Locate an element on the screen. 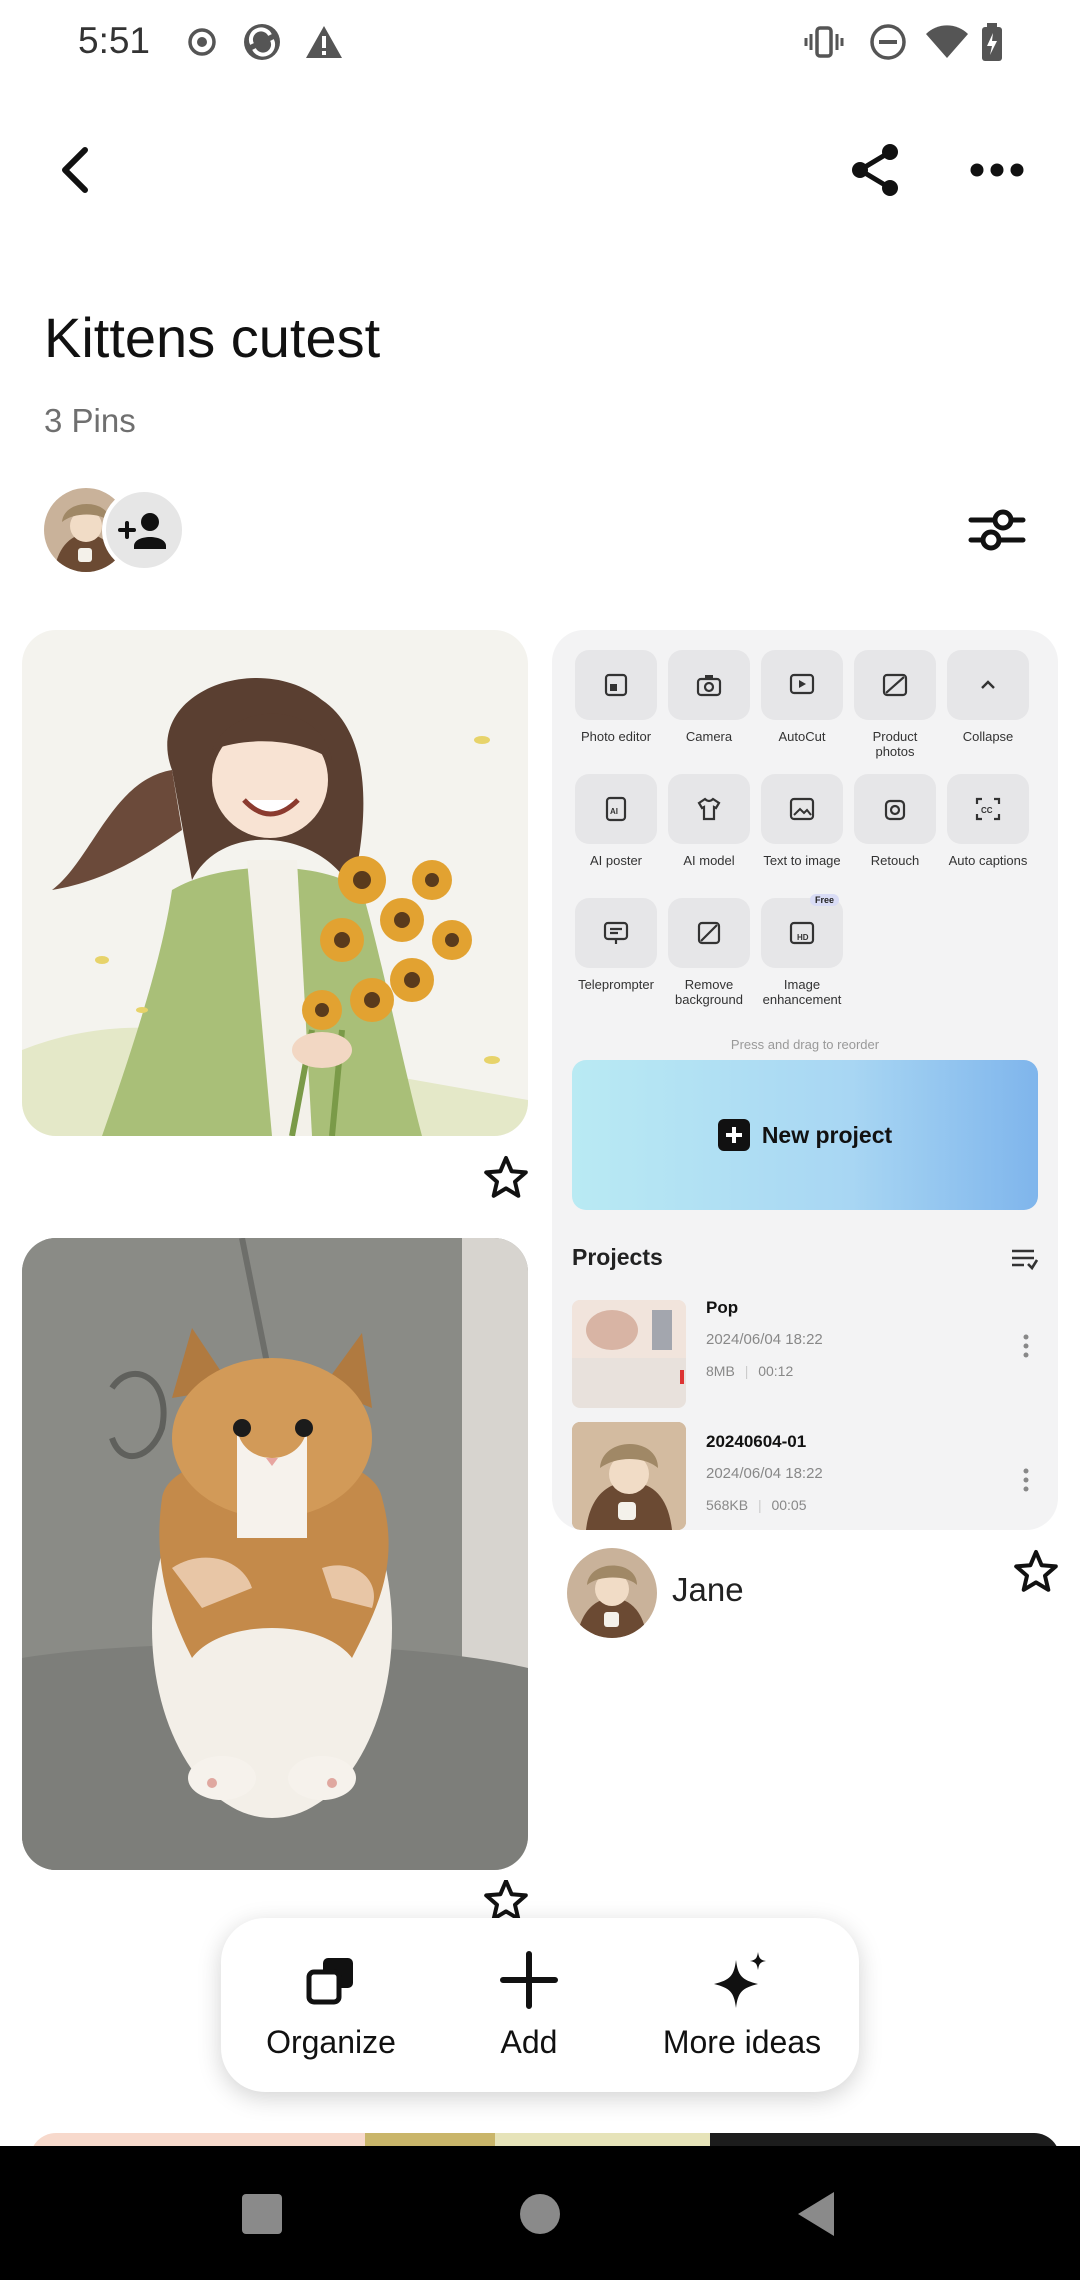 The width and height of the screenshot is (1080, 2280). tool-label: Remove background is located at coordinates (709, 992).